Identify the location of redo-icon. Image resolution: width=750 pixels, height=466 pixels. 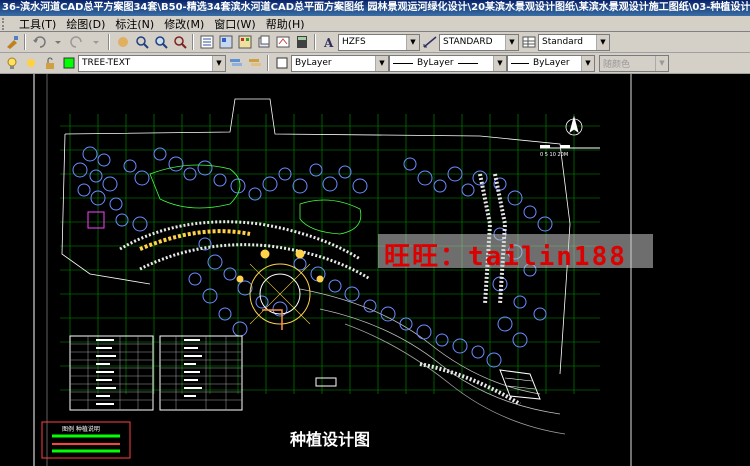
(76, 42).